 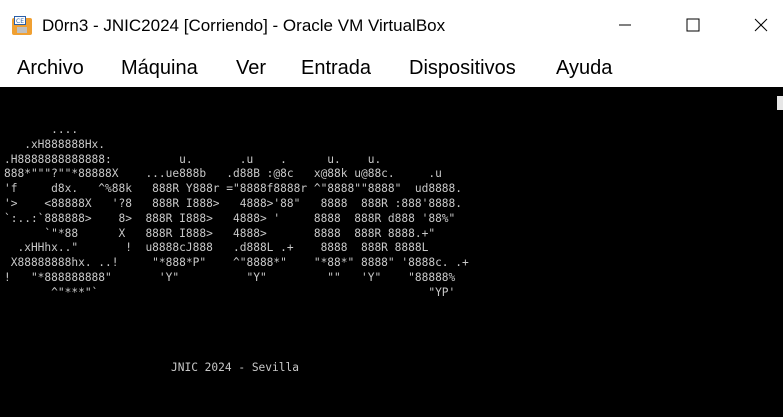 I want to click on menu-archivo: Archivo, so click(x=50, y=68).